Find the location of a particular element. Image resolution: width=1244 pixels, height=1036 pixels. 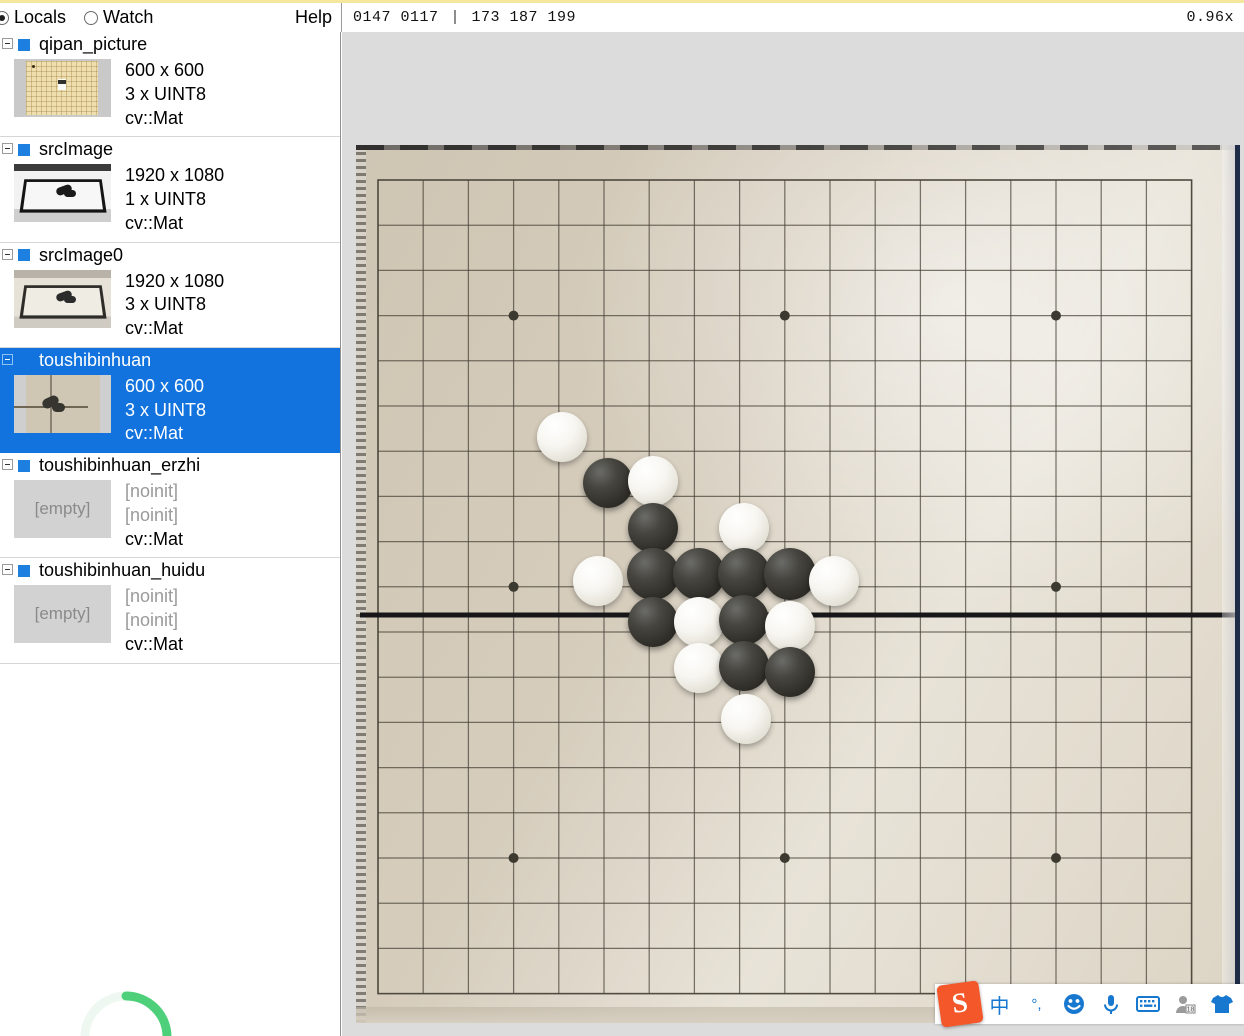

tshirt-glyph is located at coordinates (1221, 1004).